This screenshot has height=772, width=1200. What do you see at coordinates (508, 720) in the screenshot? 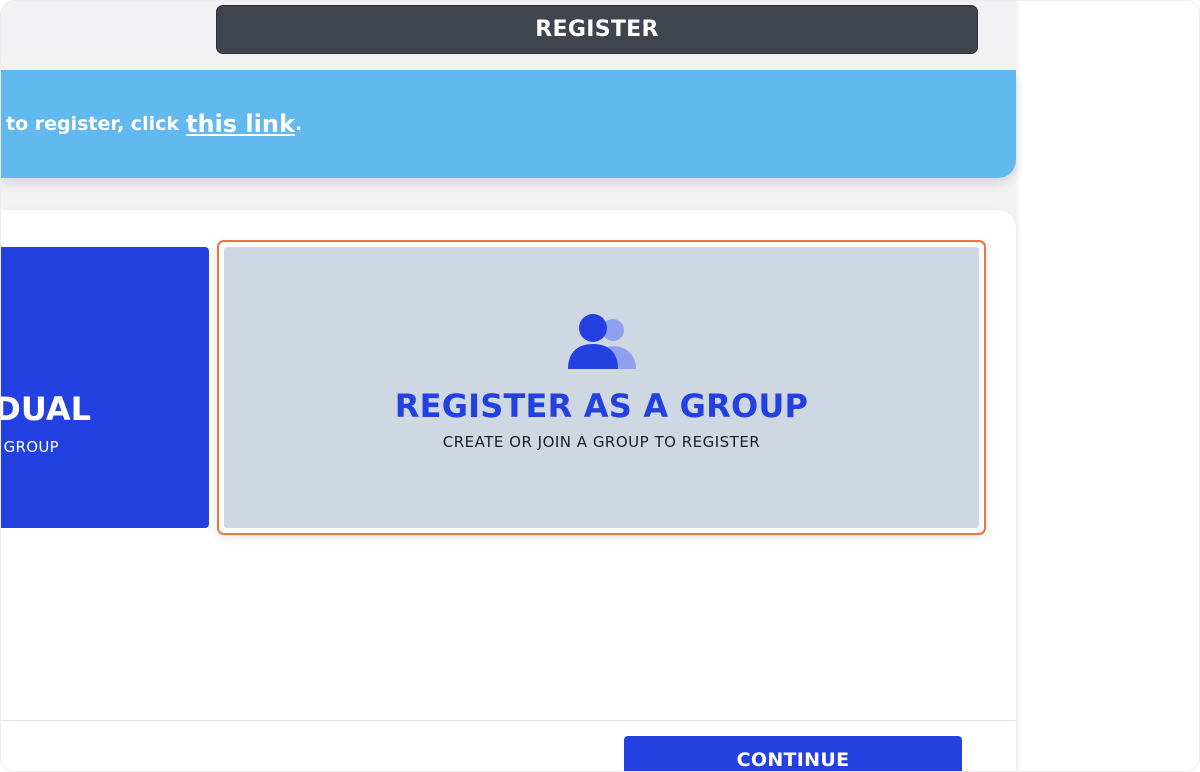
I see `footer-divider` at bounding box center [508, 720].